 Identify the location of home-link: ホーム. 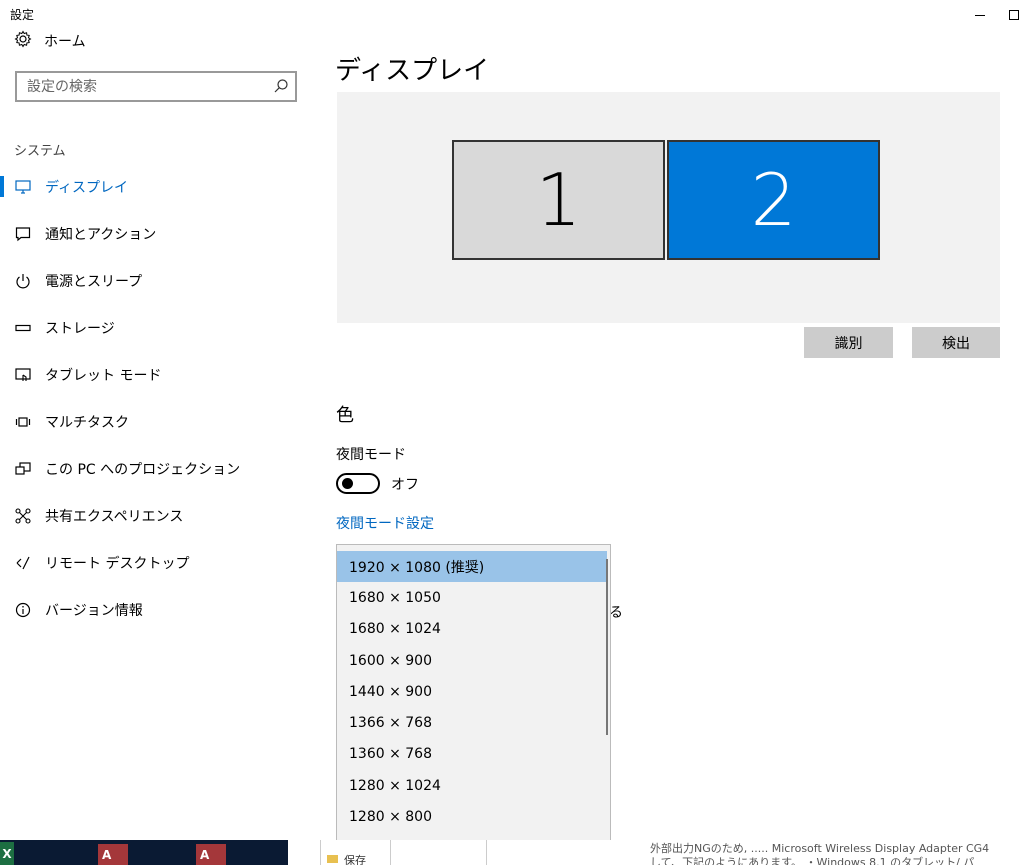
(50, 41).